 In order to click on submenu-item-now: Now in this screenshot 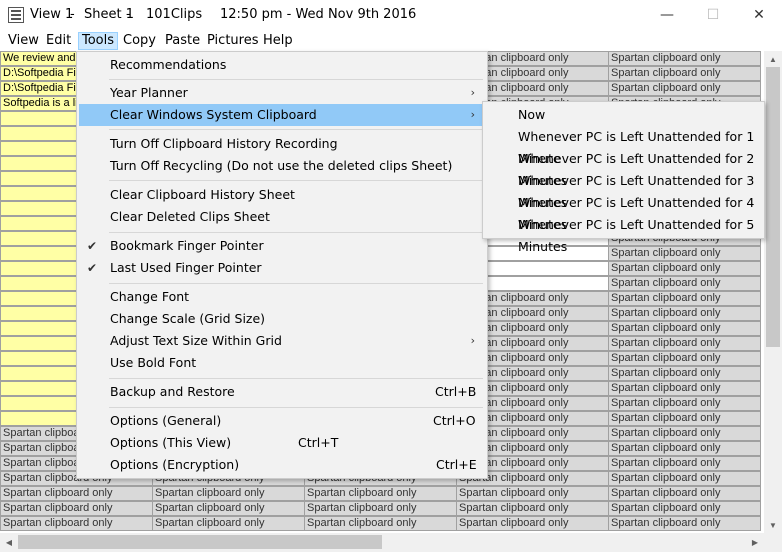, I will do `click(624, 115)`.